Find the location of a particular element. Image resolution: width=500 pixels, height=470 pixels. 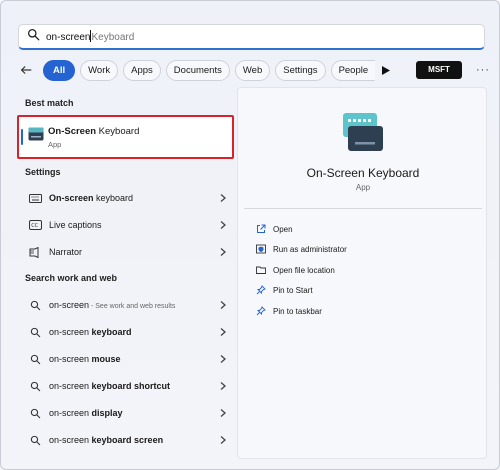

filter-settings: Settings is located at coordinates (300, 70).